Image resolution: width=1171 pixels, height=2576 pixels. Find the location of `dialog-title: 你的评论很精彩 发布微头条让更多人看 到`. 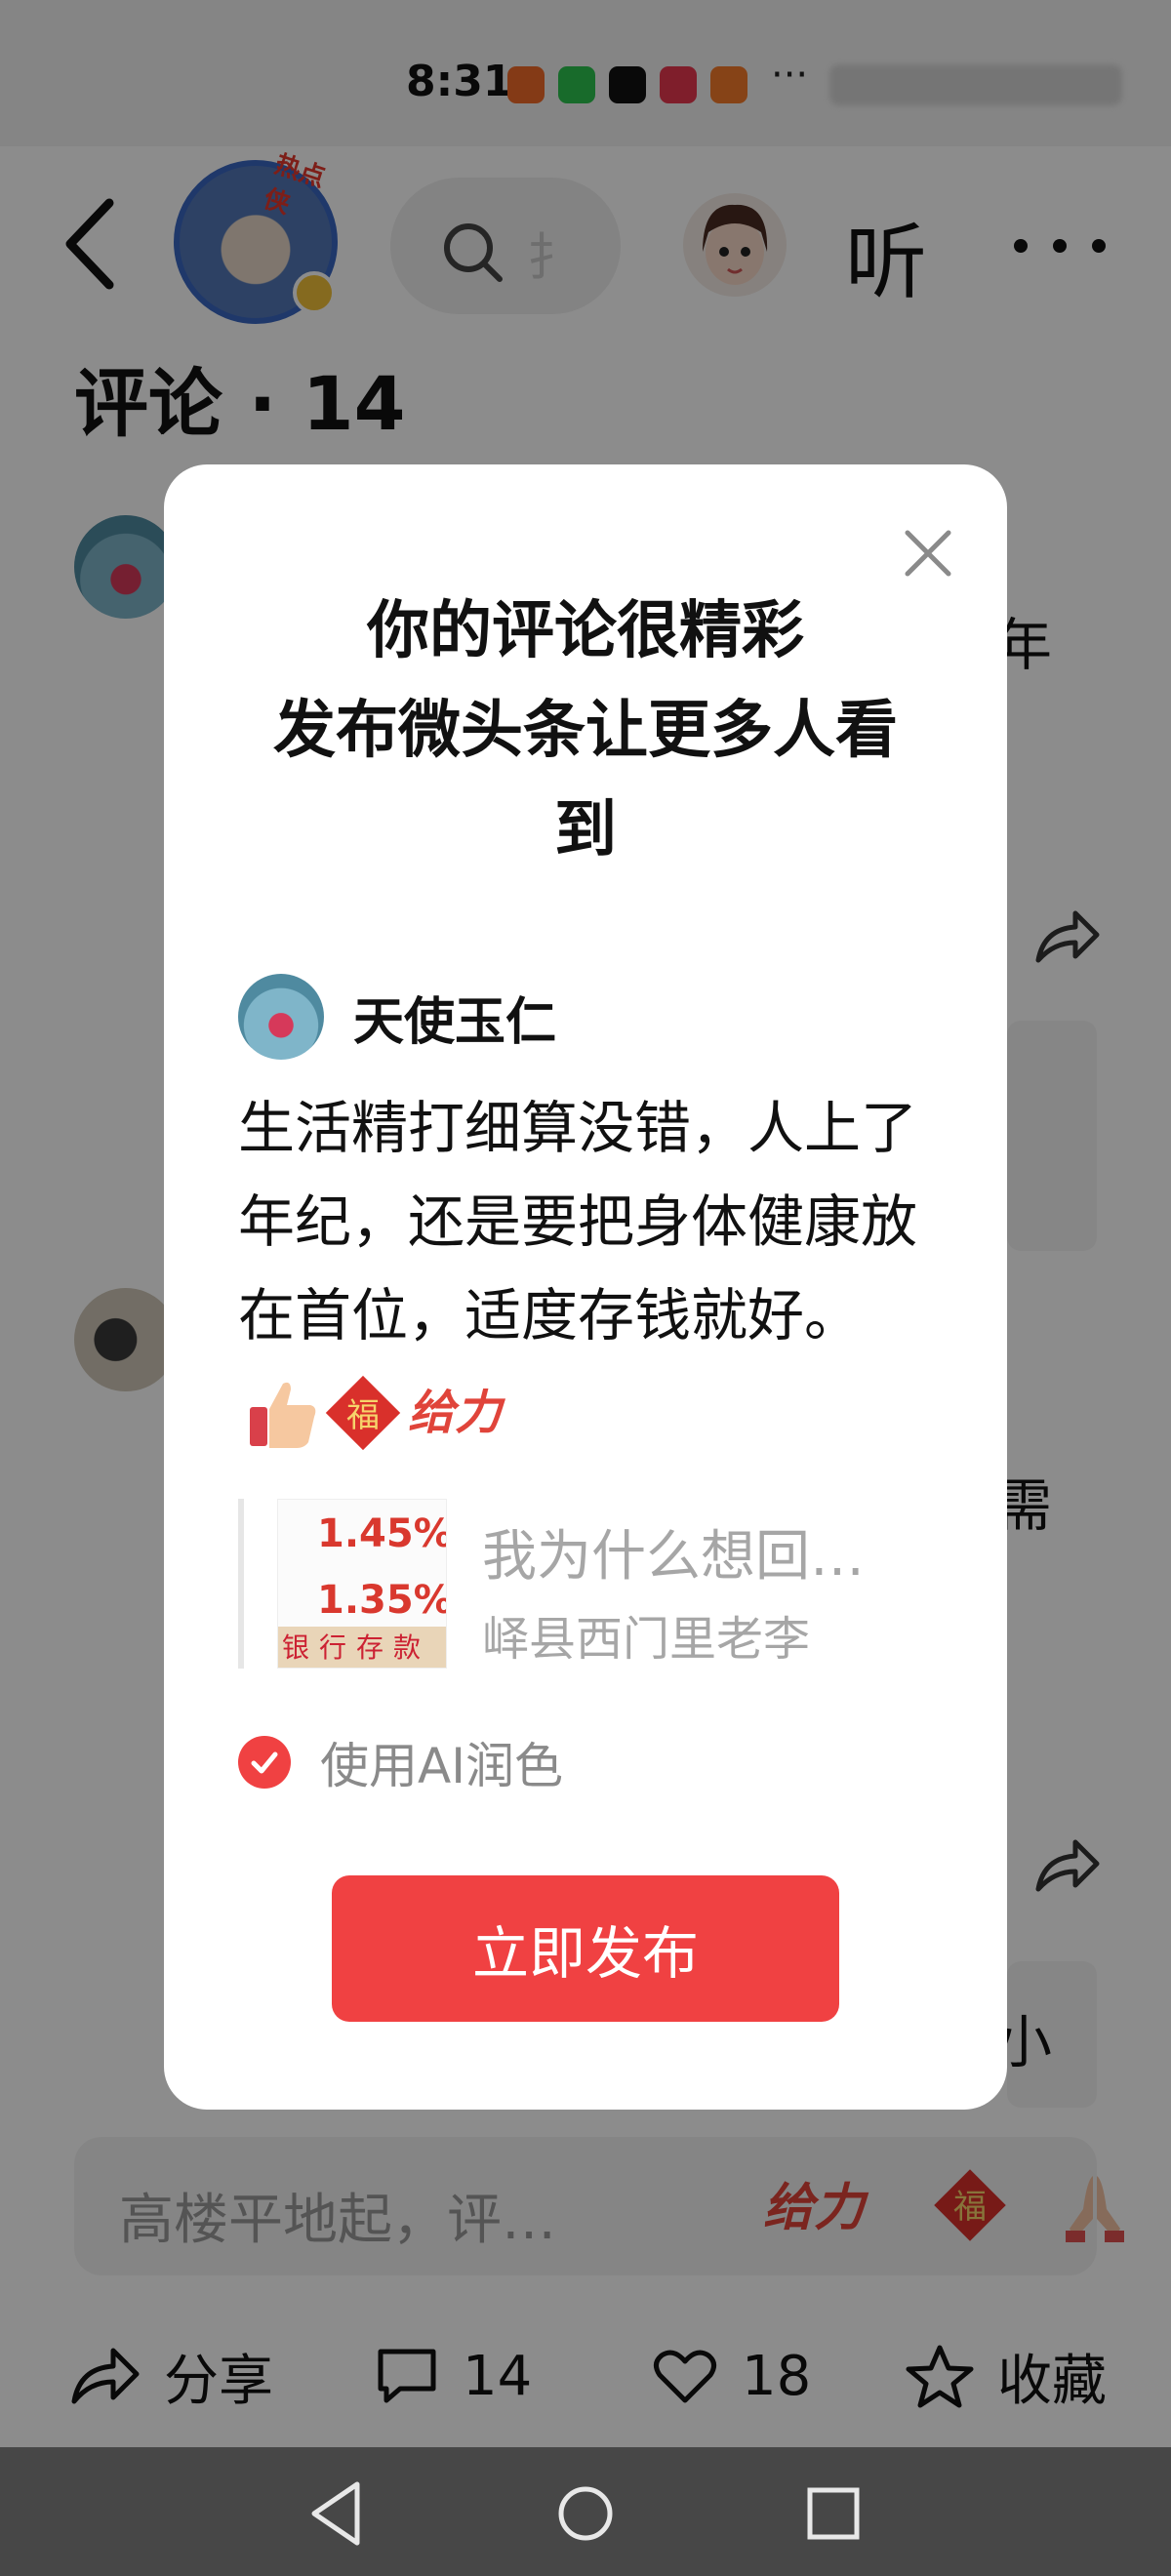

dialog-title: 你的评论很精彩 发布微头条让更多人看 到 is located at coordinates (585, 731).